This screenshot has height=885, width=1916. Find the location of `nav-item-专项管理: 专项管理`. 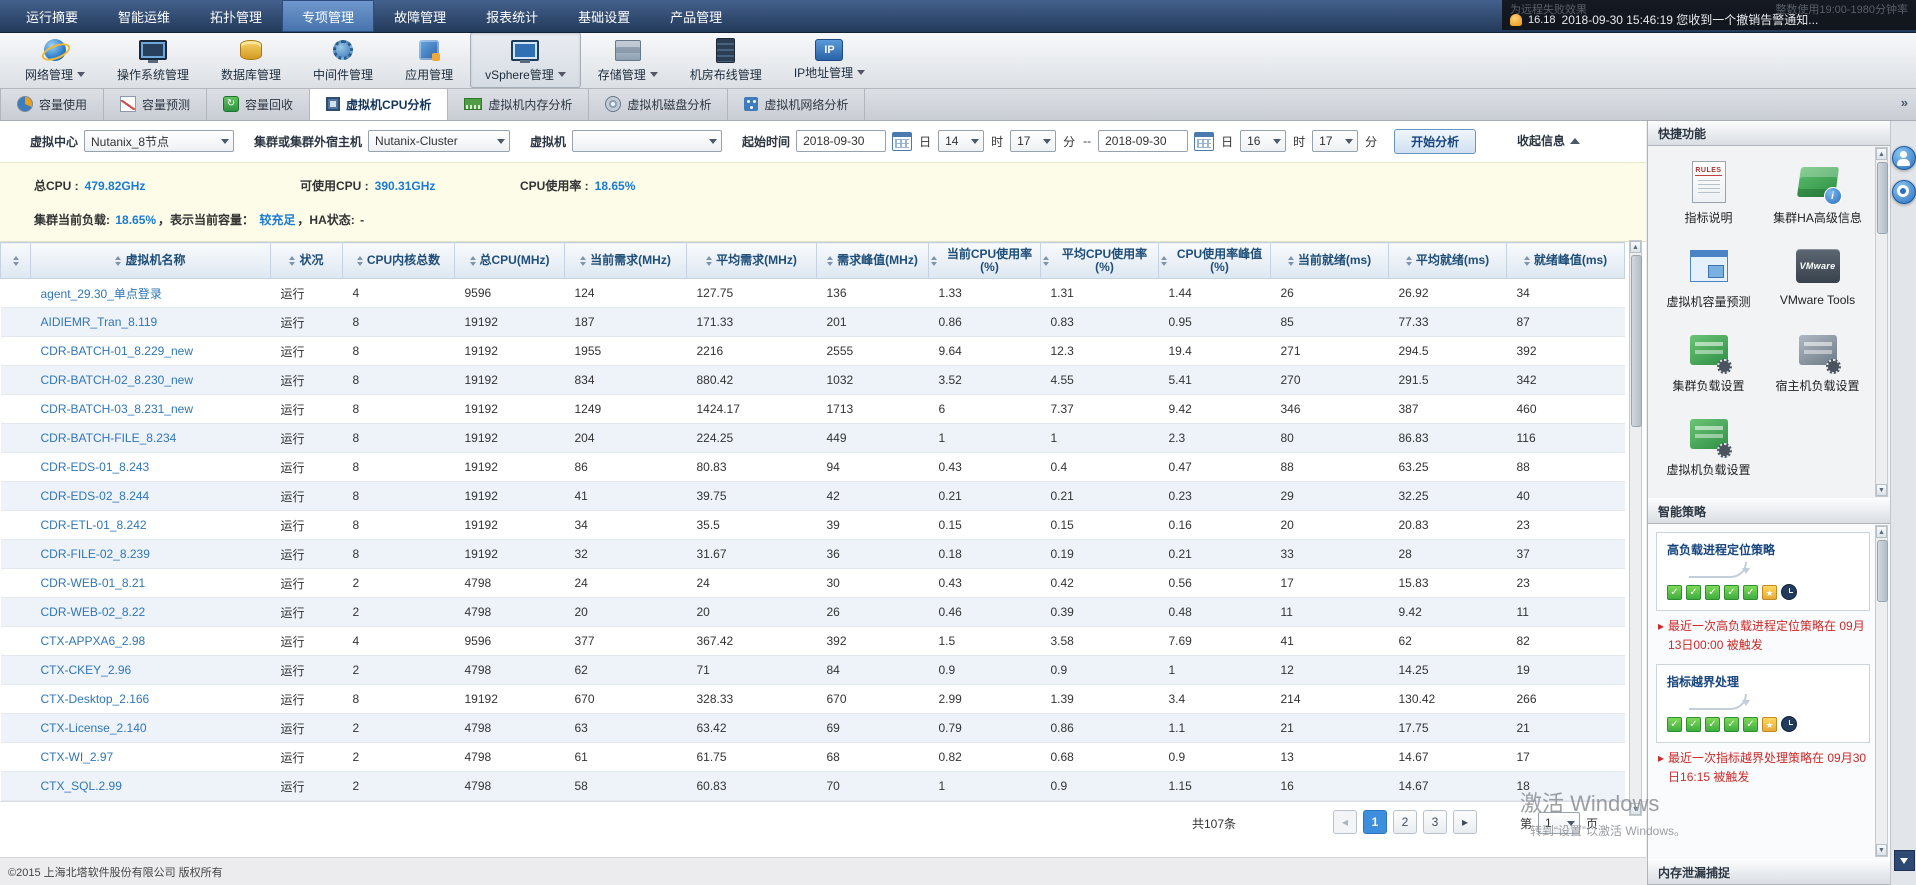

nav-item-专项管理: 专项管理 is located at coordinates (328, 16).